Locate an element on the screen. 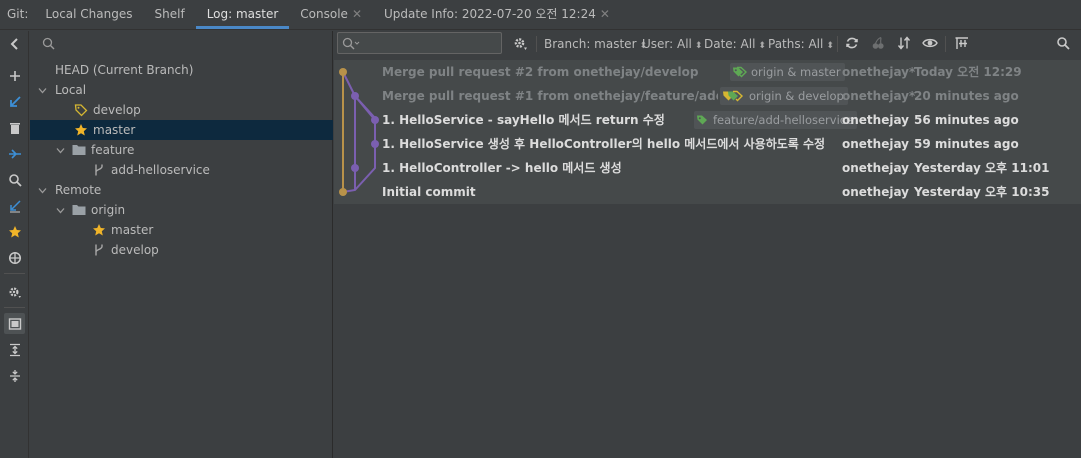 The width and height of the screenshot is (1081, 458). commit-date: Today 오전 12:29 is located at coordinates (968, 72).